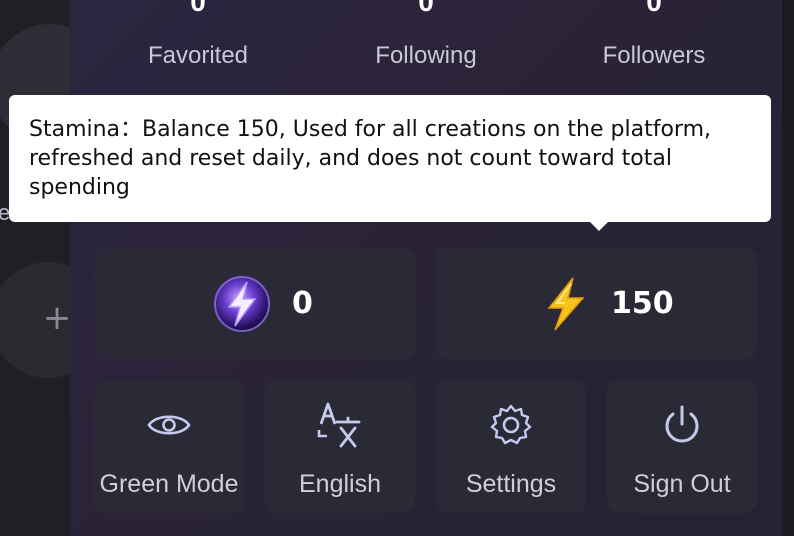 The width and height of the screenshot is (794, 536). I want to click on stat-label: Favorited, so click(198, 55).